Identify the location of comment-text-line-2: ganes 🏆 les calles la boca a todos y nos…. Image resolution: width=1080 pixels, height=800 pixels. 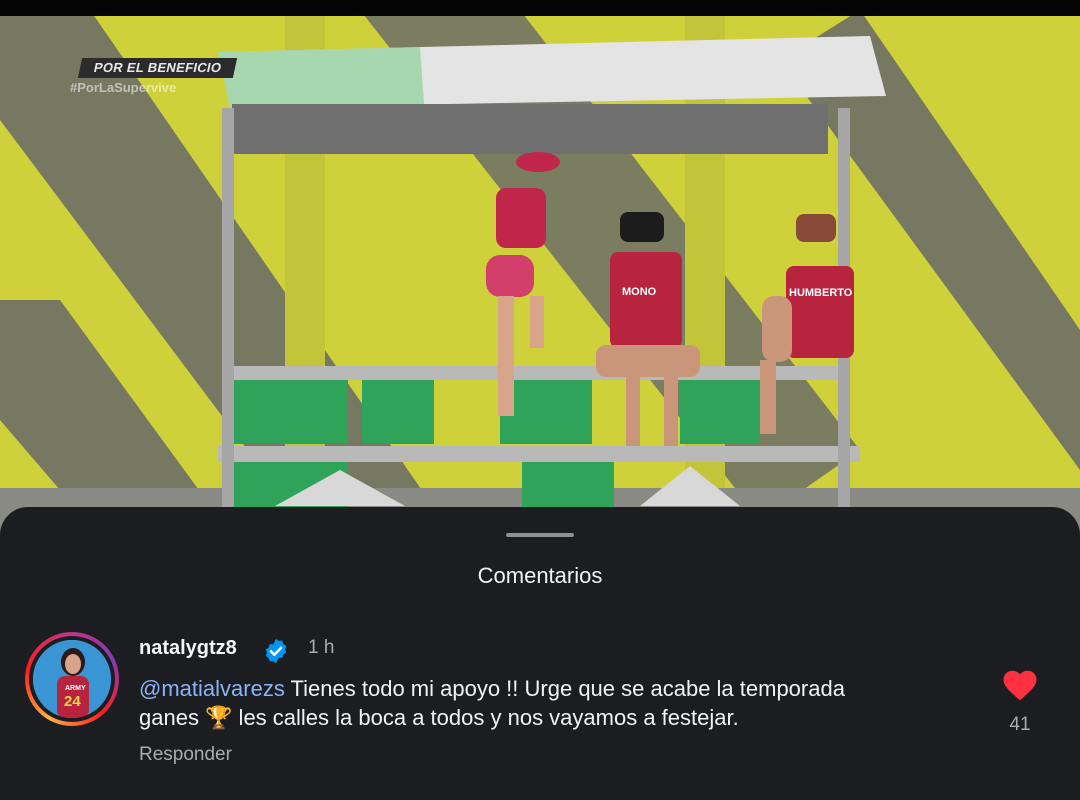
(439, 717).